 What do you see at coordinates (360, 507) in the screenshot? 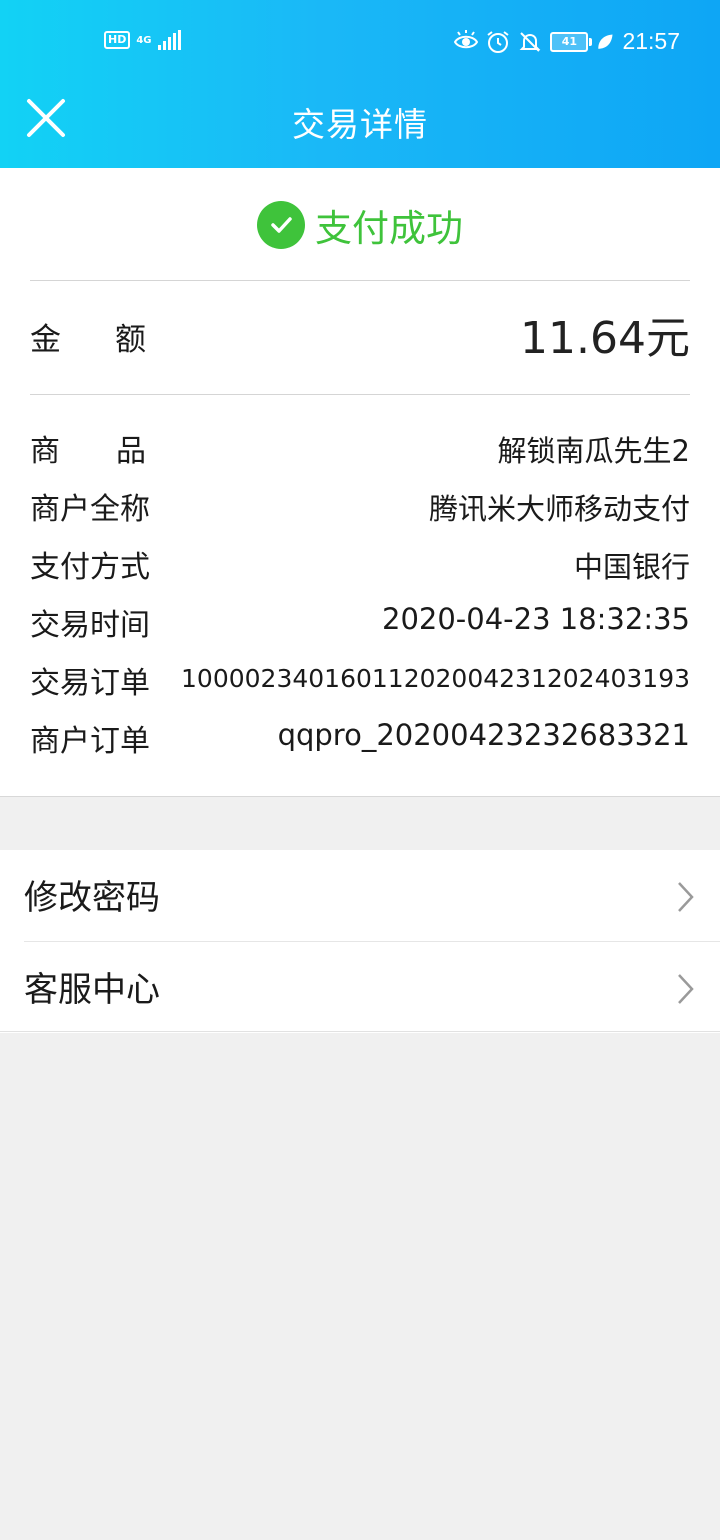
I see `detail-row-merchant: 商户全称 腾讯米大师移动支付` at bounding box center [360, 507].